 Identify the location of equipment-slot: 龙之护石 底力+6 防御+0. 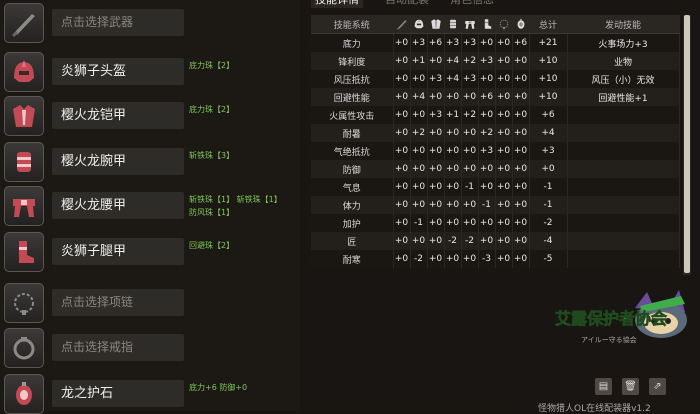
(149, 394).